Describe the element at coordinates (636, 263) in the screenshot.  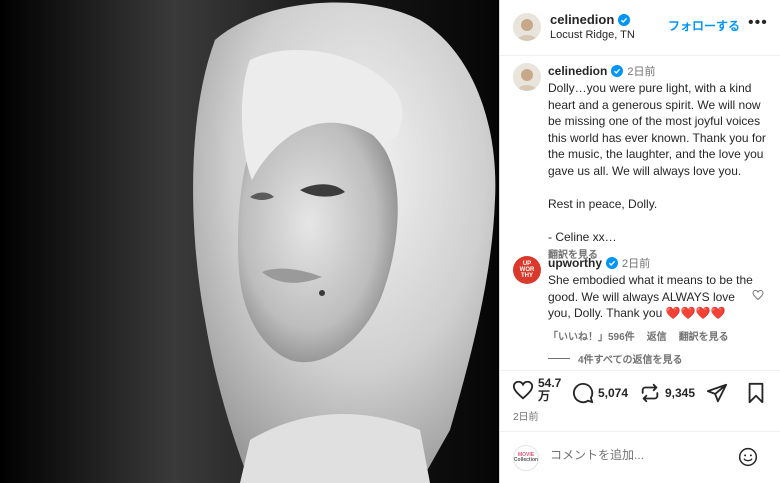
I see `comment-time: 2日前` at that location.